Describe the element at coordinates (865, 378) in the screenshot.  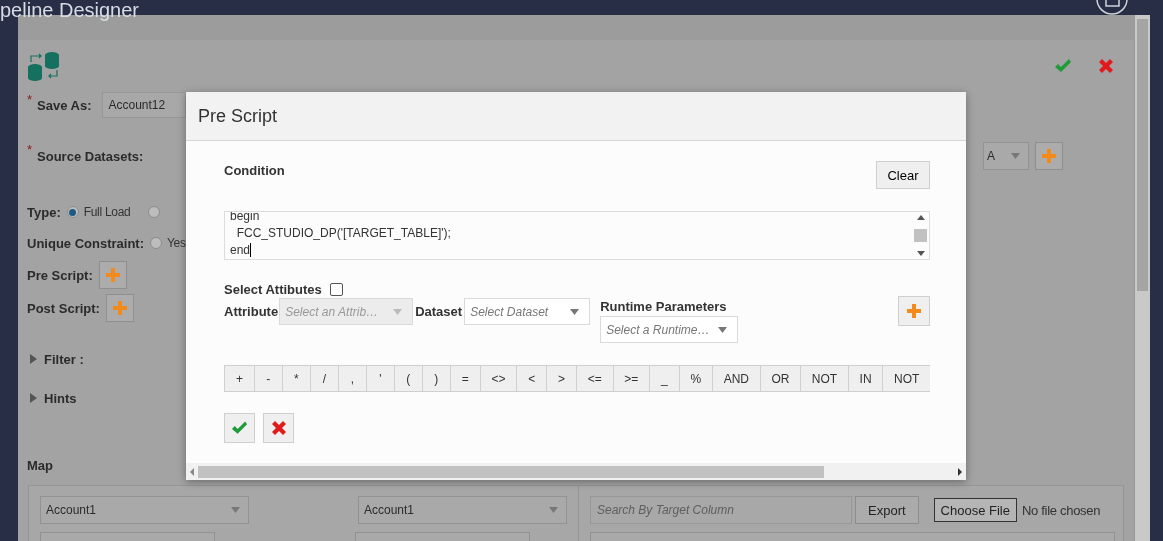
I see `operator-button: IN` at that location.